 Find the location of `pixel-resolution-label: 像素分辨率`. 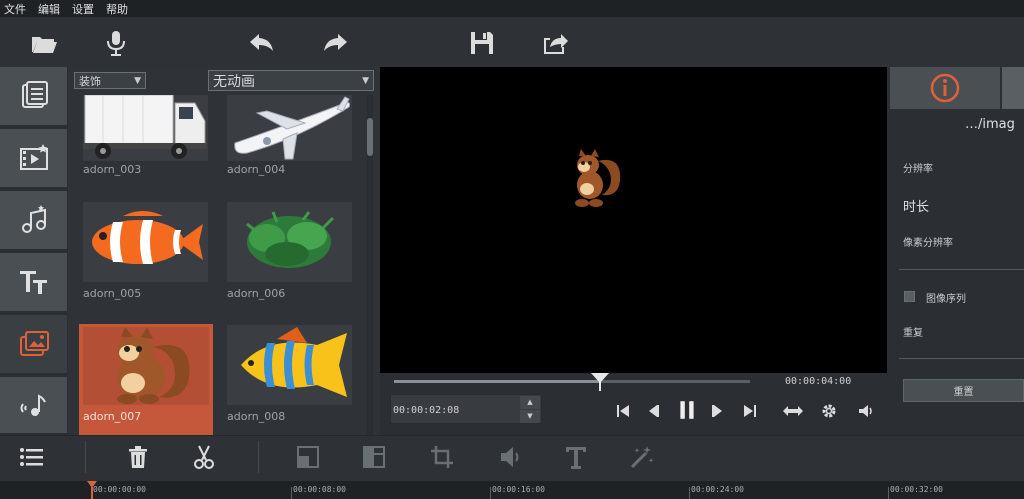

pixel-resolution-label: 像素分辨率 is located at coordinates (928, 243).